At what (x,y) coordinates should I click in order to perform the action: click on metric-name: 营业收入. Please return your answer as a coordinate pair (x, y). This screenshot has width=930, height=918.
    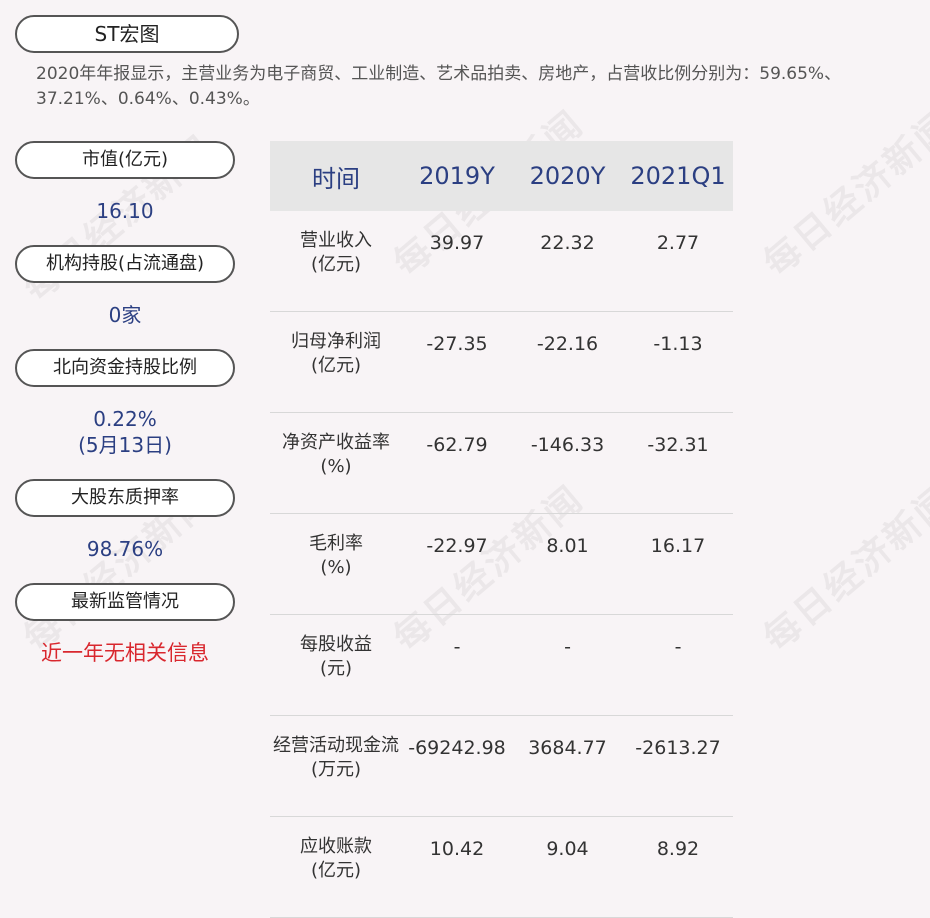
    Looking at the image, I should click on (336, 240).